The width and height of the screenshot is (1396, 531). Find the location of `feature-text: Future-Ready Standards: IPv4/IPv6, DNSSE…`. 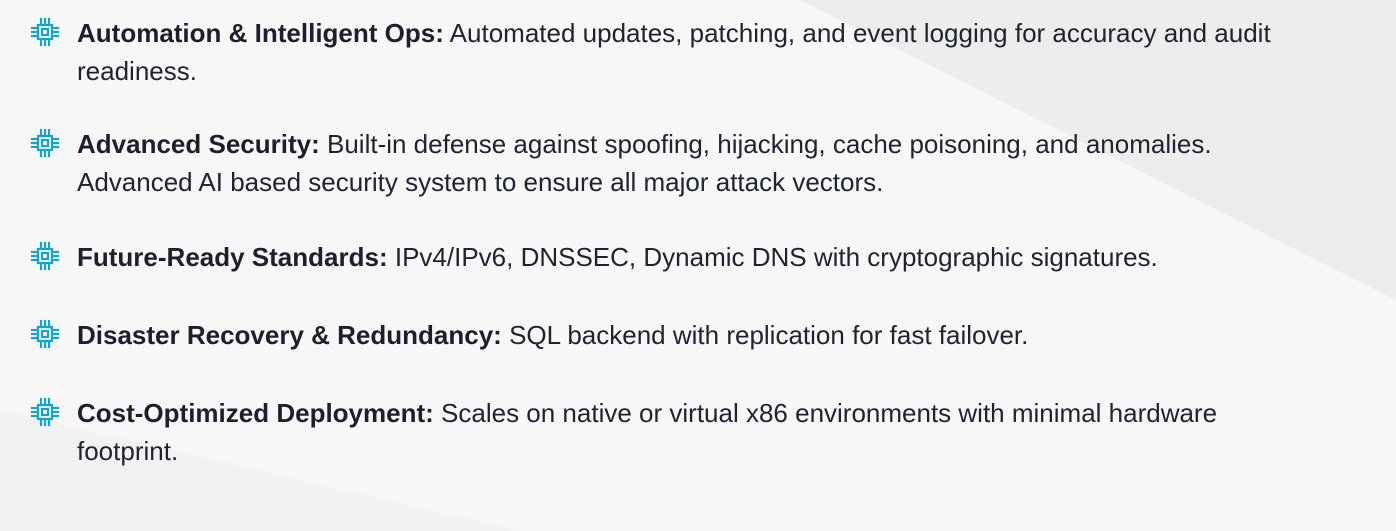

feature-text: Future-Ready Standards: IPv4/IPv6, DNSSE… is located at coordinates (692, 257).